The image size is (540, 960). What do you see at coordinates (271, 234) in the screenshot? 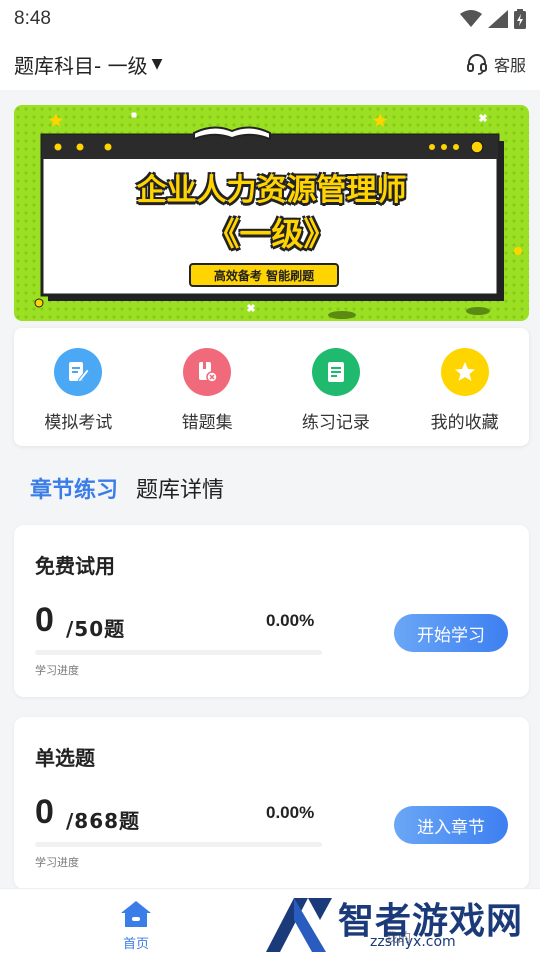
I see `banner-title-line2: 《一级》` at bounding box center [271, 234].